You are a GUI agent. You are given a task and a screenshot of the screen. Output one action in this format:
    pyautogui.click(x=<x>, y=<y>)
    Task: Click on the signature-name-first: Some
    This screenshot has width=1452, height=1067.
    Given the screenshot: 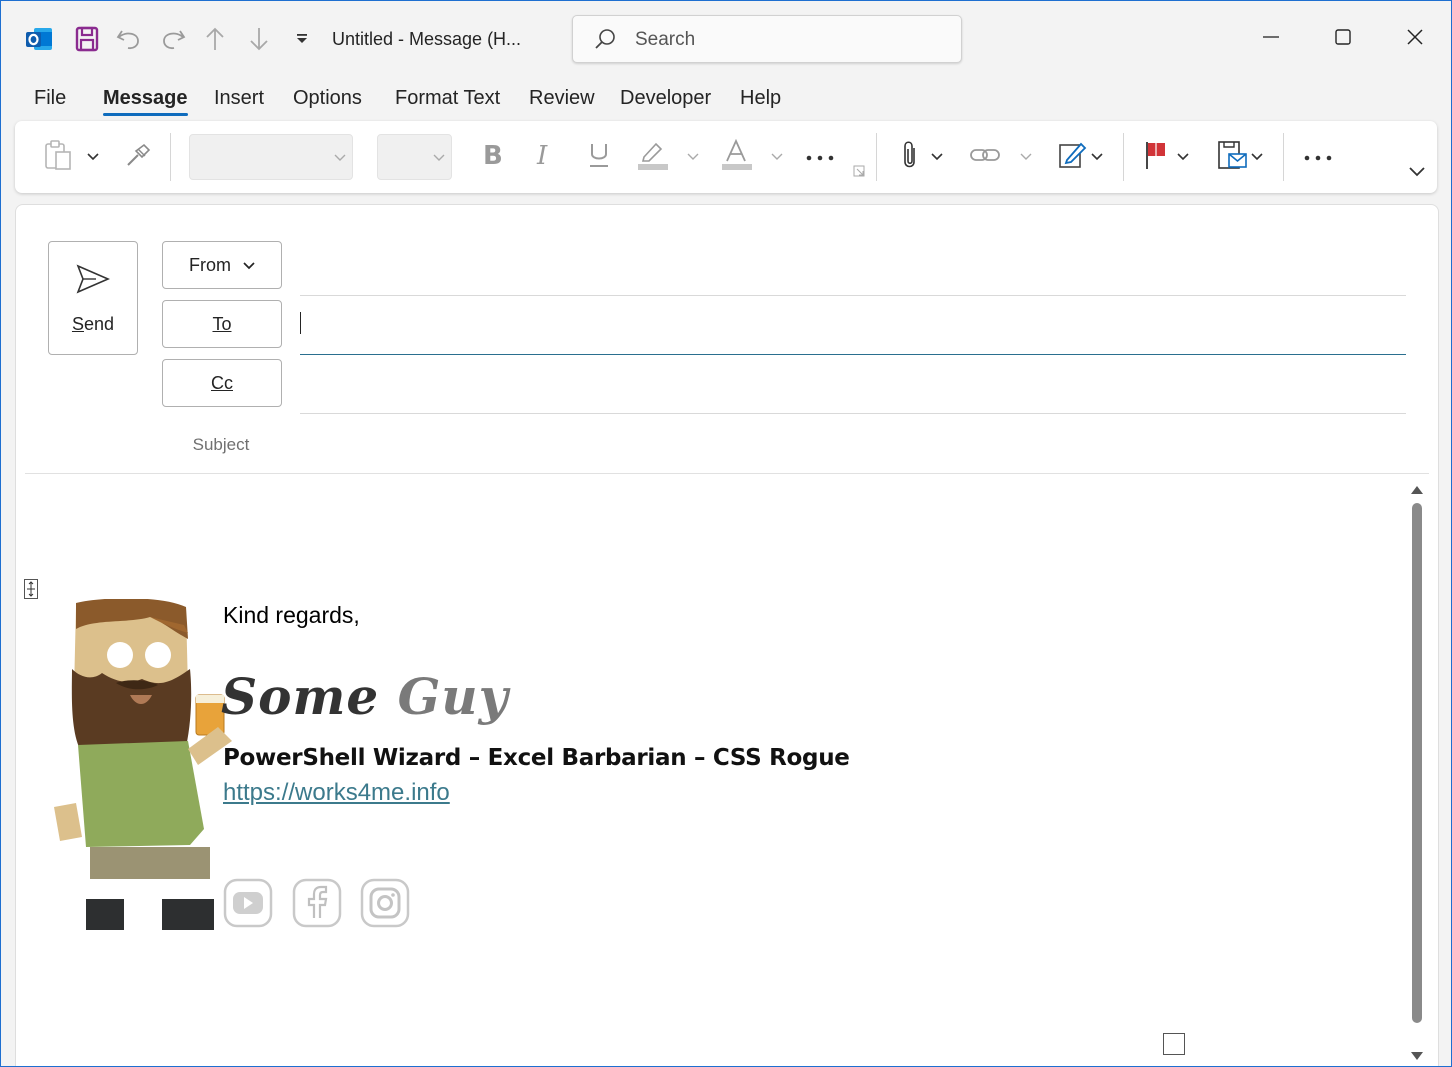 What is the action you would take?
    pyautogui.click(x=300, y=696)
    